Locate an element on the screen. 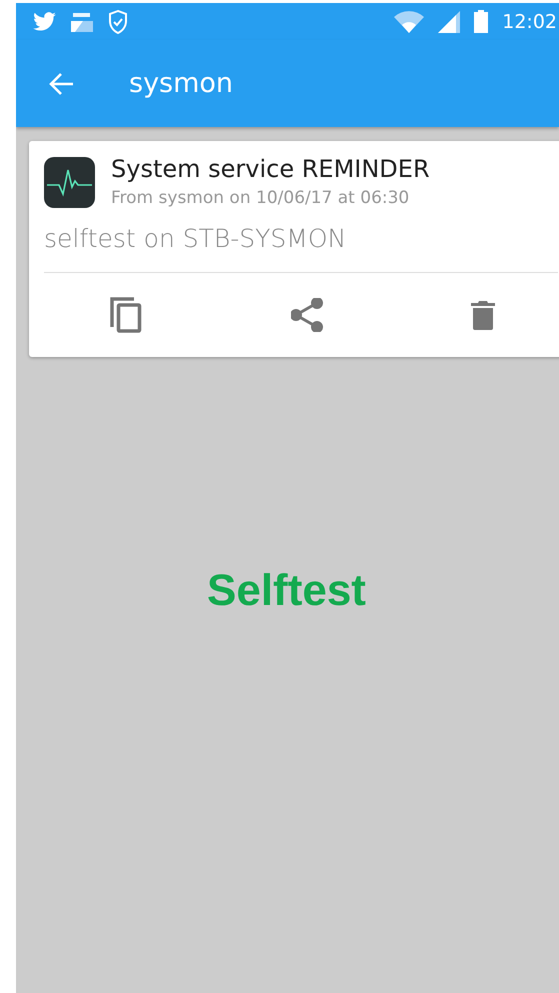 Image resolution: width=559 pixels, height=993 pixels. message-body: selftest on STB-SYSMON is located at coordinates (196, 239).